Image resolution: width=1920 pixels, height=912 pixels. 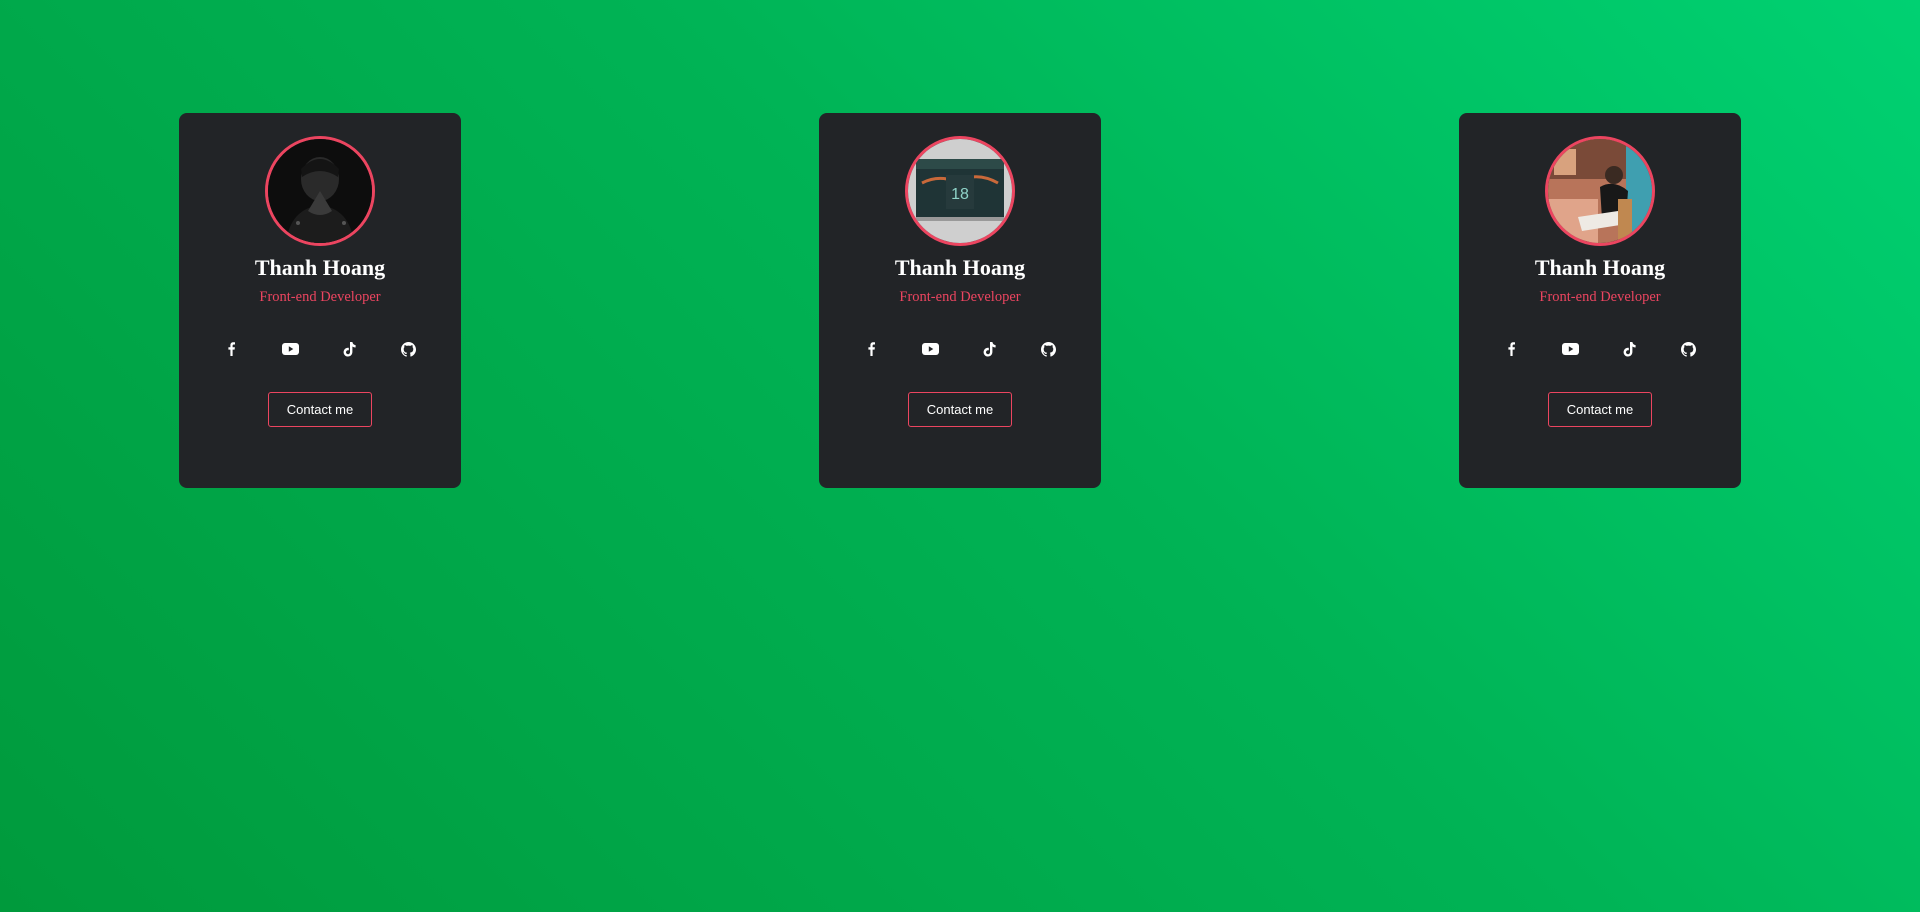 I want to click on svg-text: 18, so click(x=960, y=194).